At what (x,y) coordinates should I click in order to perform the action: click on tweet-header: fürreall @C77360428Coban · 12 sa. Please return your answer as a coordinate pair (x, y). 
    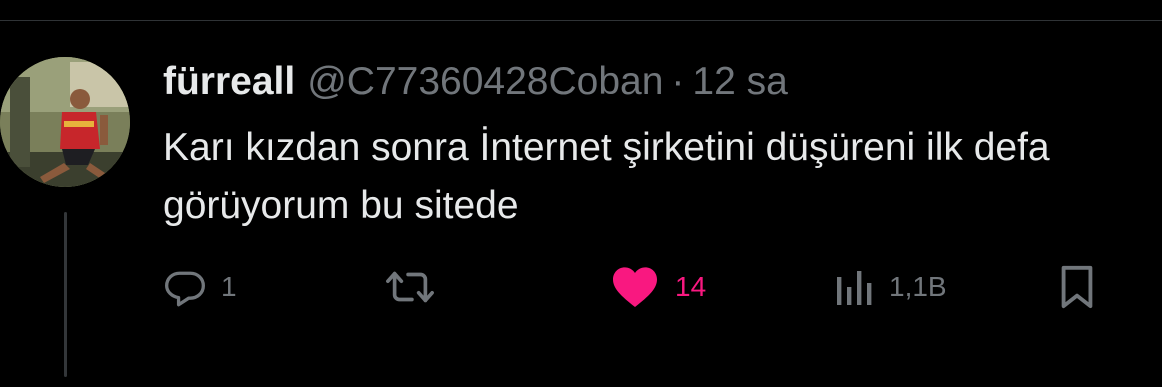
    Looking at the image, I should click on (475, 82).